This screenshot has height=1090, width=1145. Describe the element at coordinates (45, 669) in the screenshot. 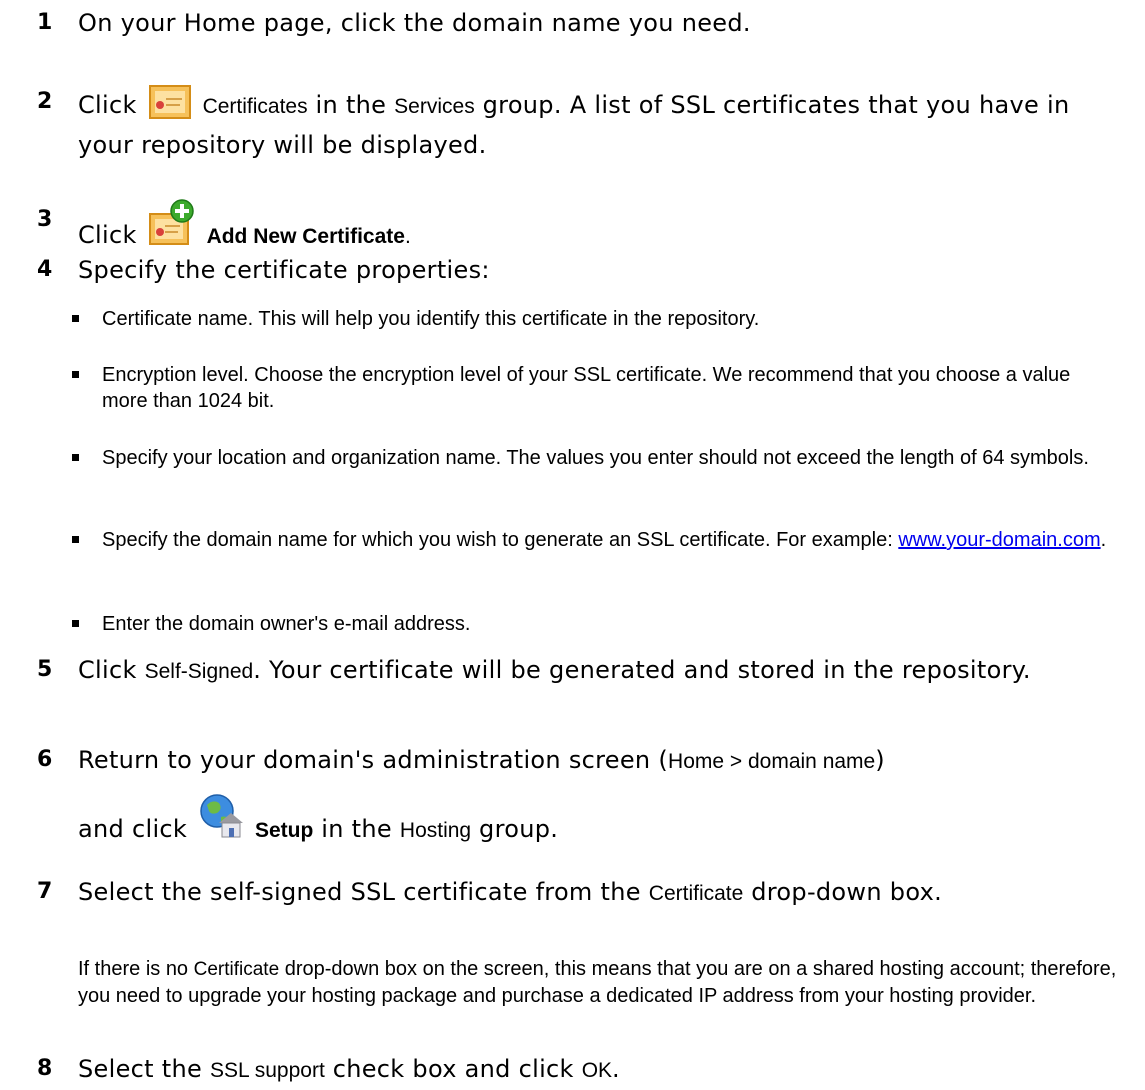

I see `step-number: 5` at that location.